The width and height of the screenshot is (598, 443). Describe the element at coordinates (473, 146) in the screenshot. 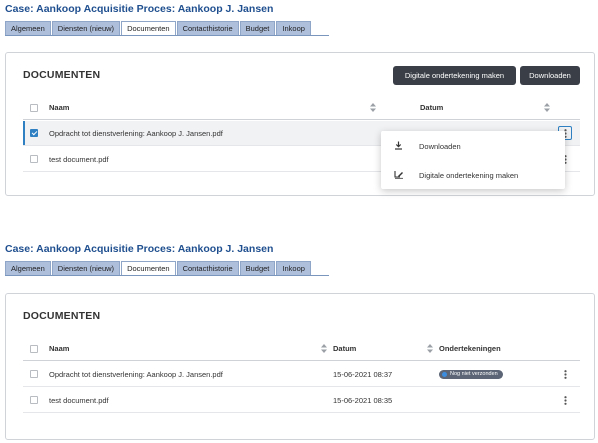

I see `menu-item-download: Downloaden` at that location.